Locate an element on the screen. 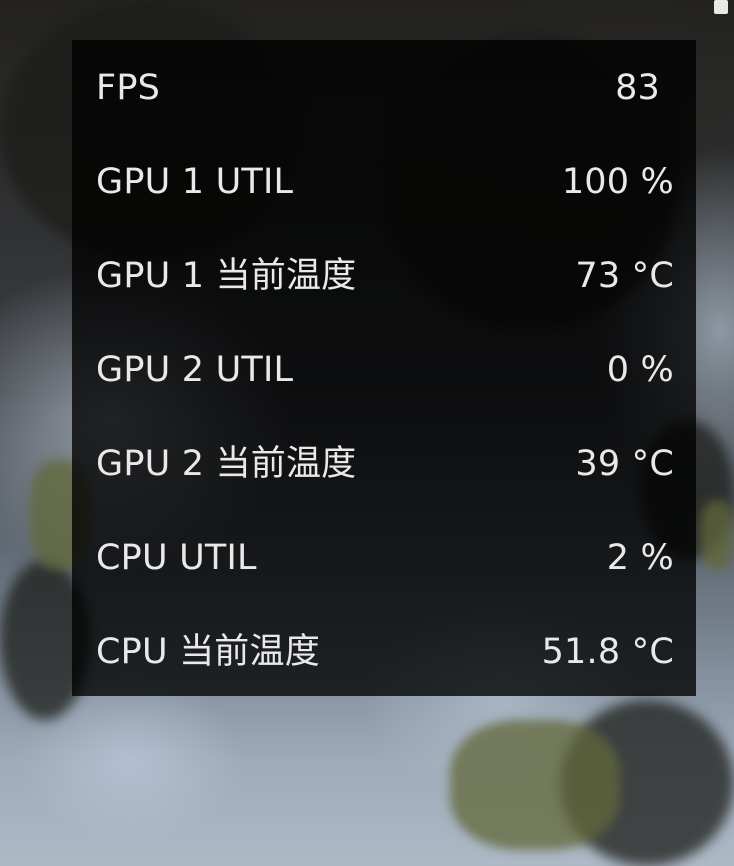 The height and width of the screenshot is (866, 734). metric-value: 83 is located at coordinates (637, 88).